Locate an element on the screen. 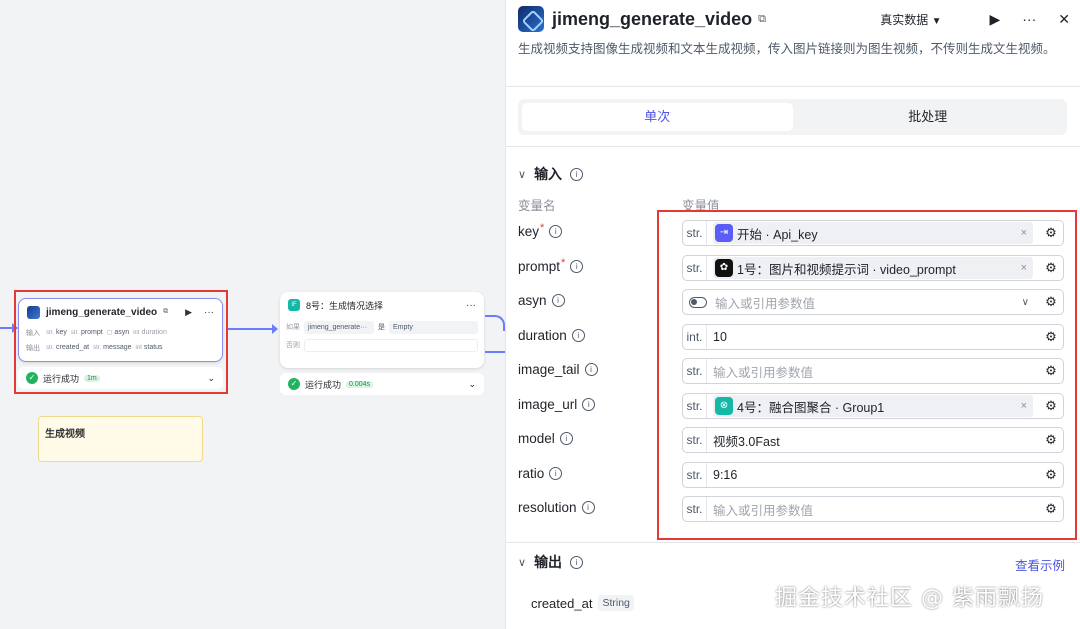 This screenshot has height=629, width=1080. run-button: ▶ is located at coordinates (994, 19).